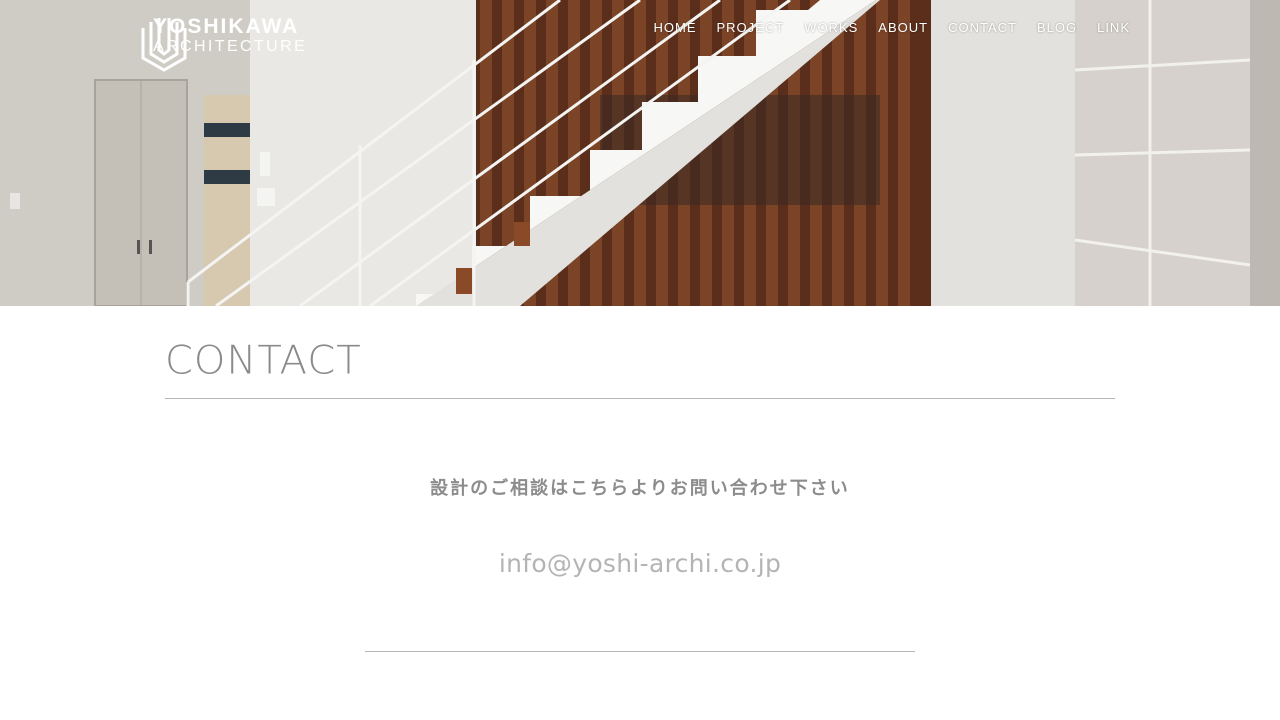 The image size is (1280, 720). I want to click on nav-home: HOME, so click(675, 27).